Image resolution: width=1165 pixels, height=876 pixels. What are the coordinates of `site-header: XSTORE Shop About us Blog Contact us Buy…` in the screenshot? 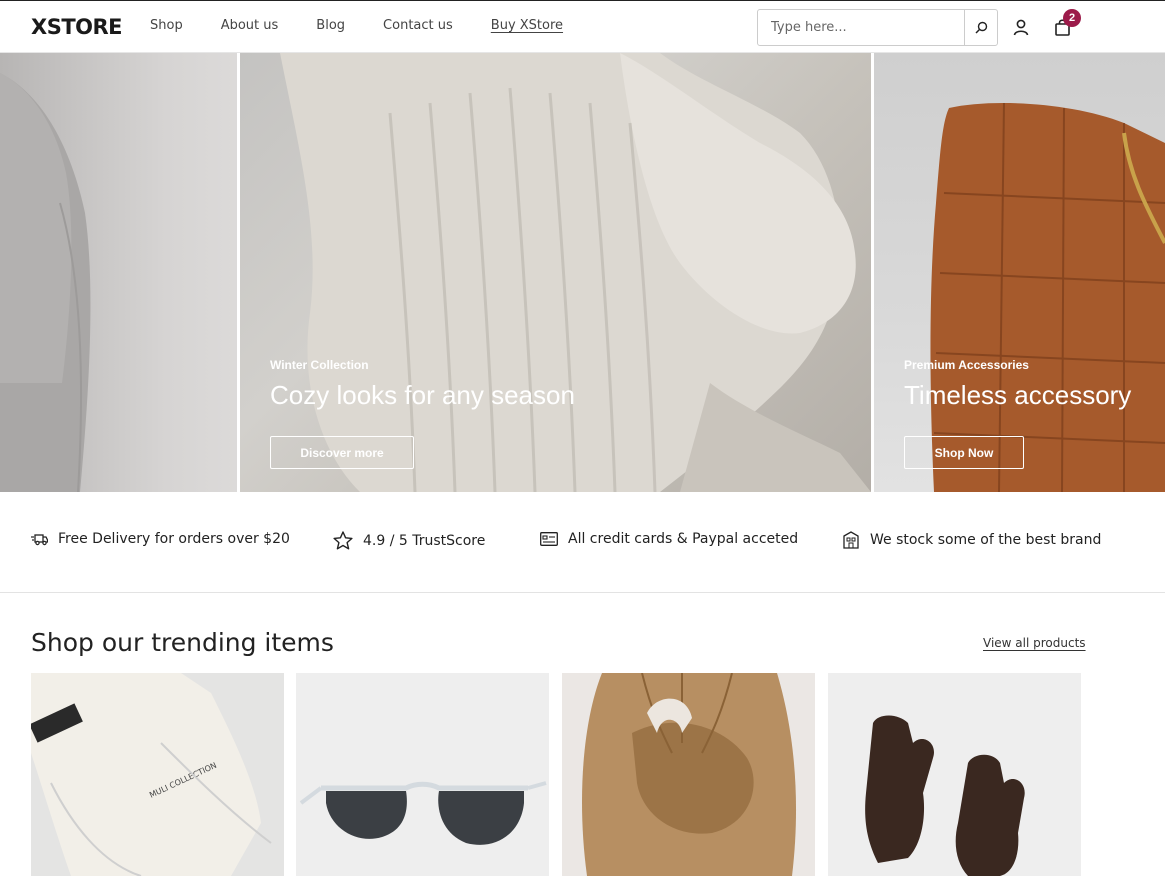 It's located at (582, 26).